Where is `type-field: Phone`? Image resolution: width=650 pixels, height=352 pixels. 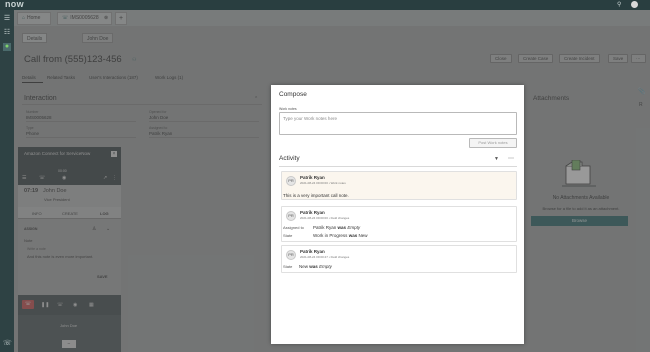
type-field: Phone is located at coordinates (81, 134).